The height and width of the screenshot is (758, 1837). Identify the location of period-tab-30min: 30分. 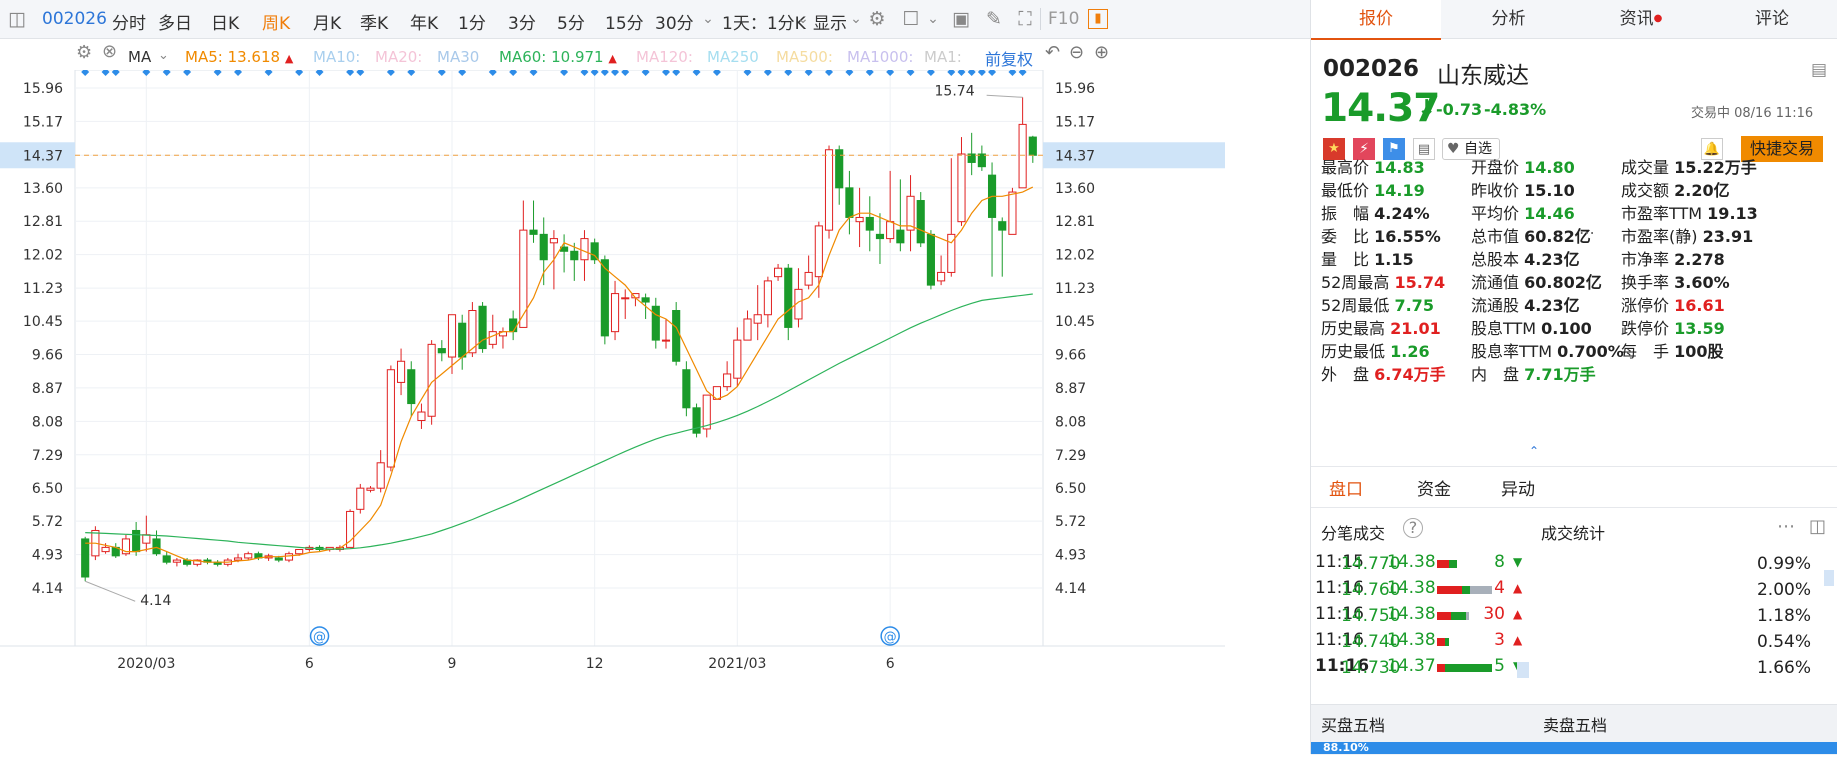
(674, 21).